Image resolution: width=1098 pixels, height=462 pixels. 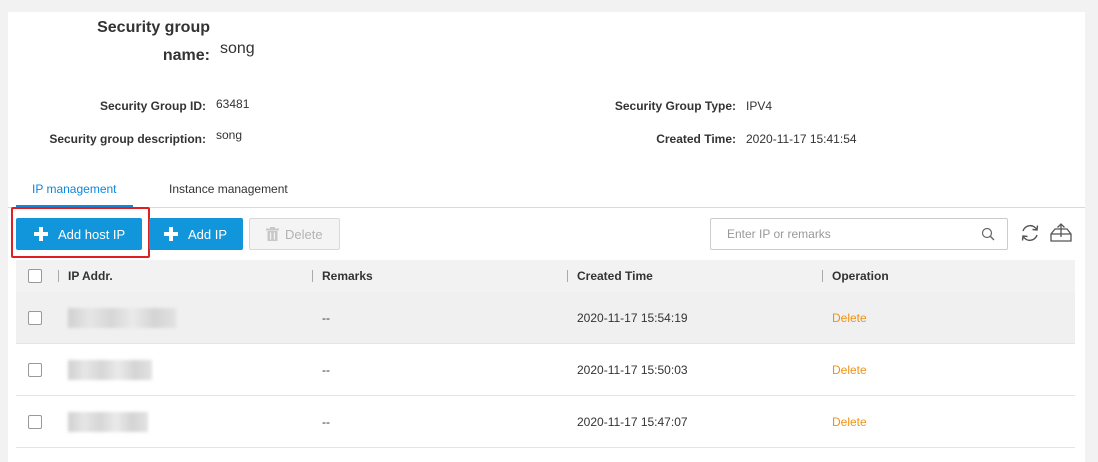 I want to click on add-ip-button: Add IP, so click(x=196, y=234).